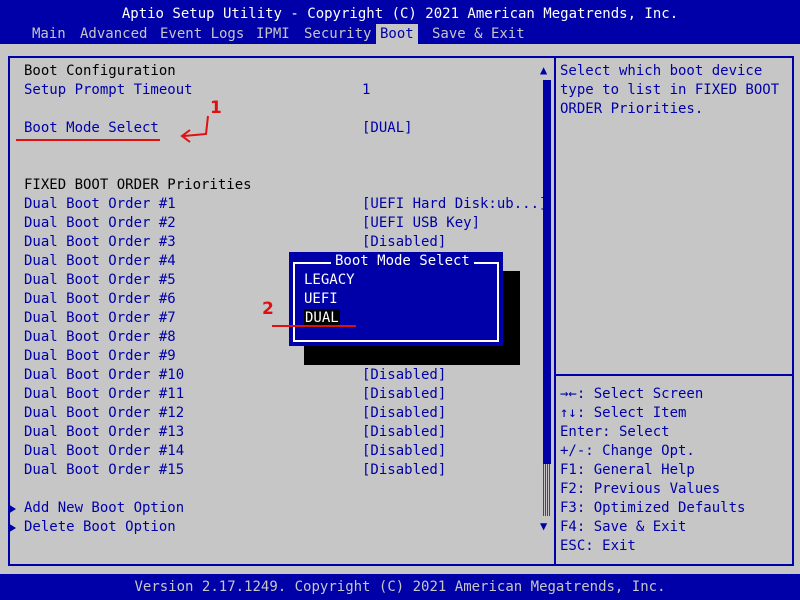  What do you see at coordinates (108, 90) in the screenshot?
I see `setup-prompt-timeout-label: Setup Prompt Timeout` at bounding box center [108, 90].